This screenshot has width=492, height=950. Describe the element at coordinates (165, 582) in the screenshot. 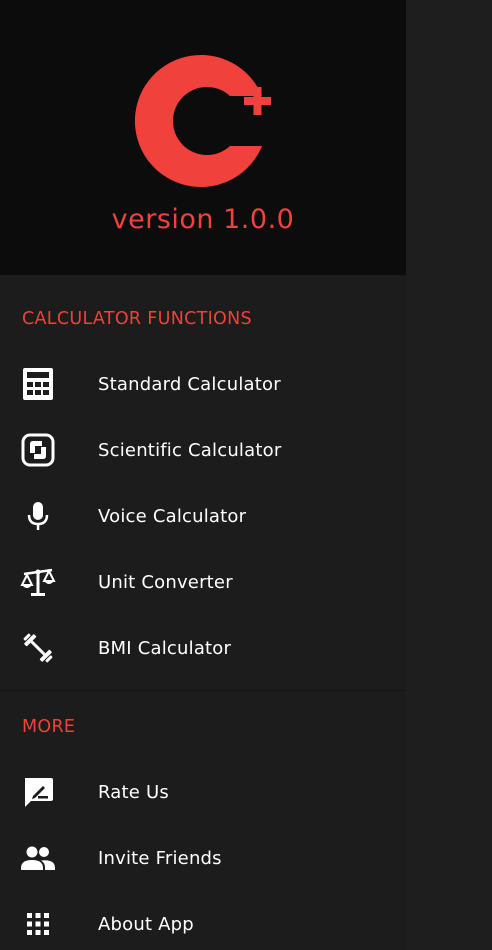

I see `menu-label: Unit Converter` at that location.